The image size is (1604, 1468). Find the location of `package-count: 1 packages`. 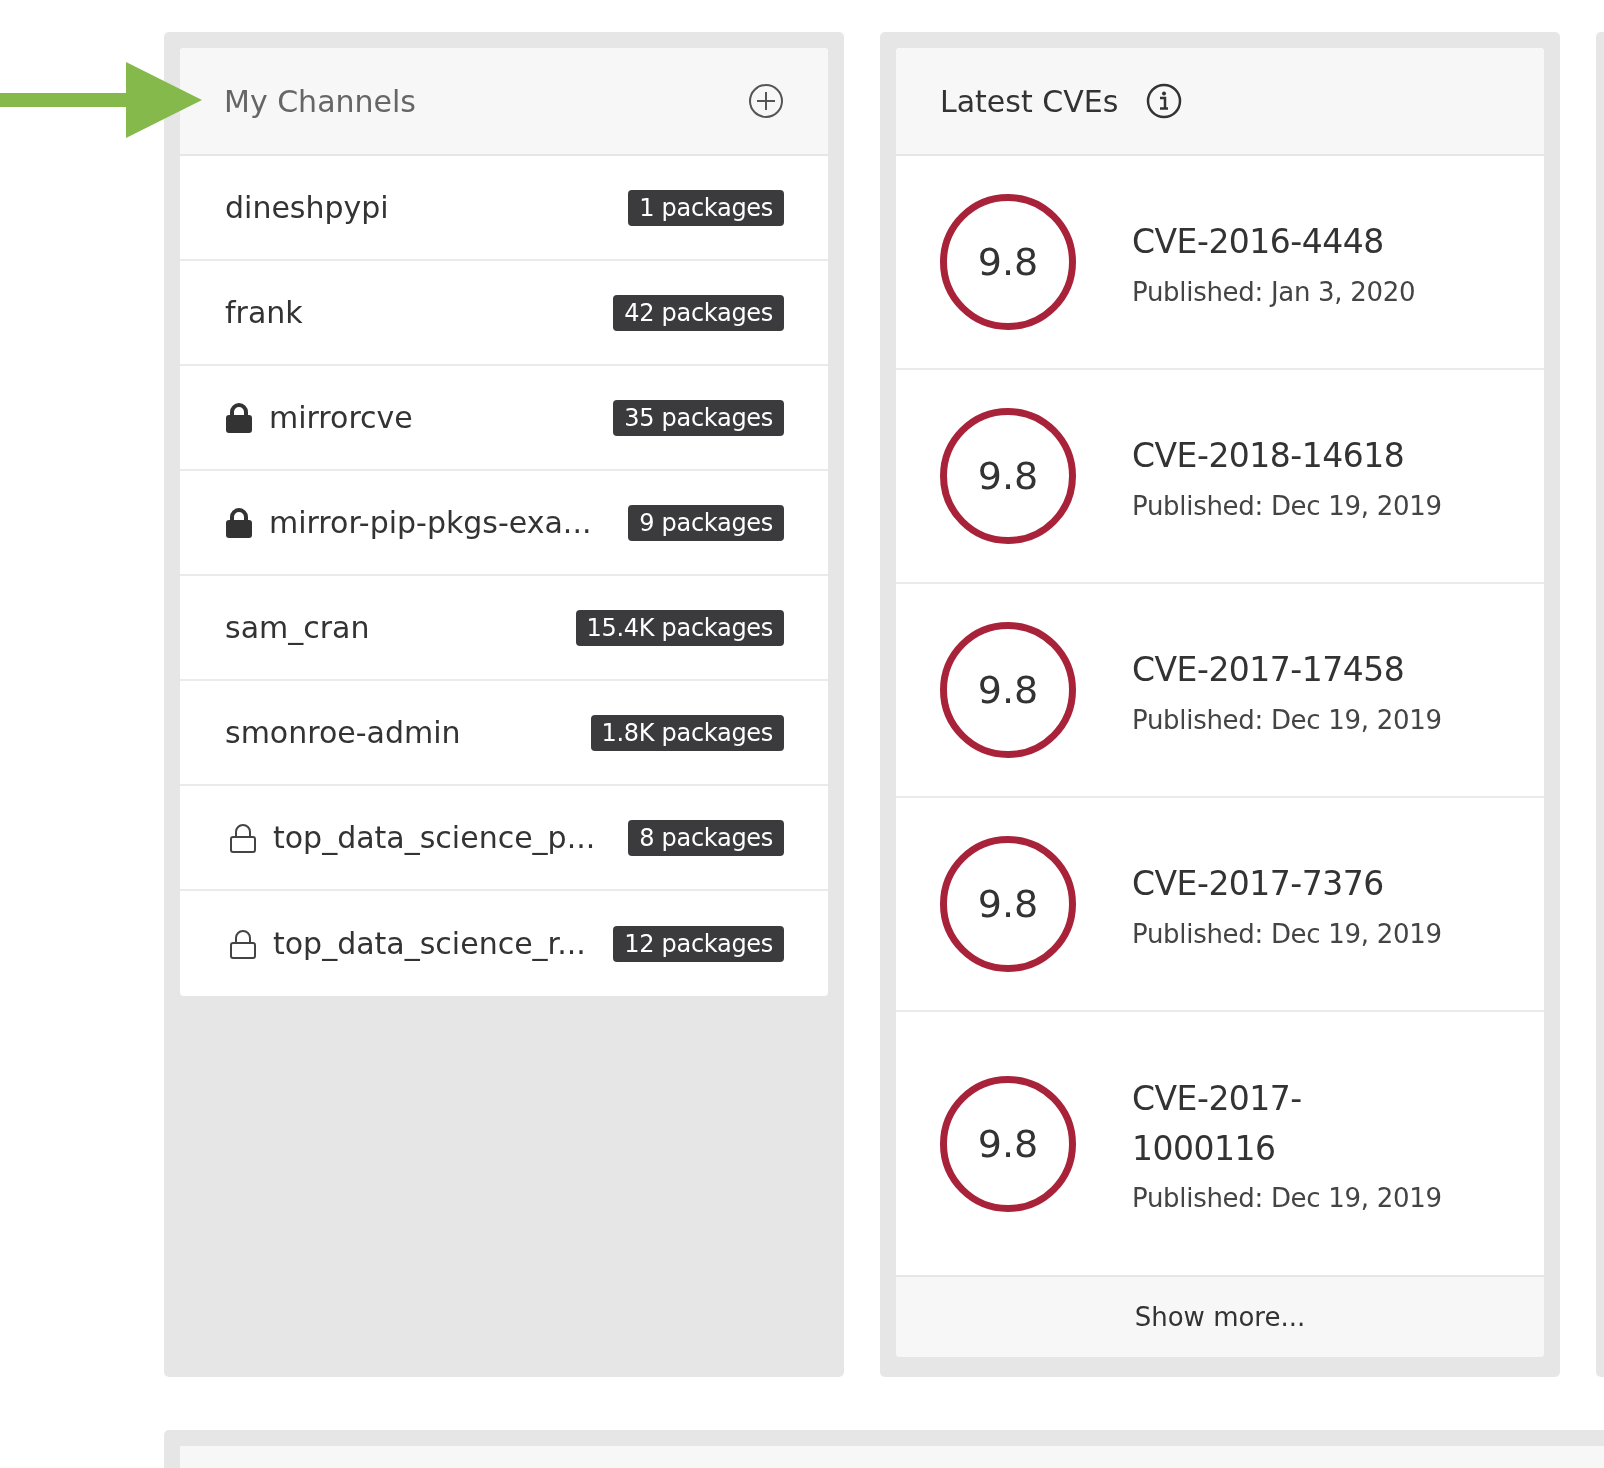

package-count: 1 packages is located at coordinates (706, 207).